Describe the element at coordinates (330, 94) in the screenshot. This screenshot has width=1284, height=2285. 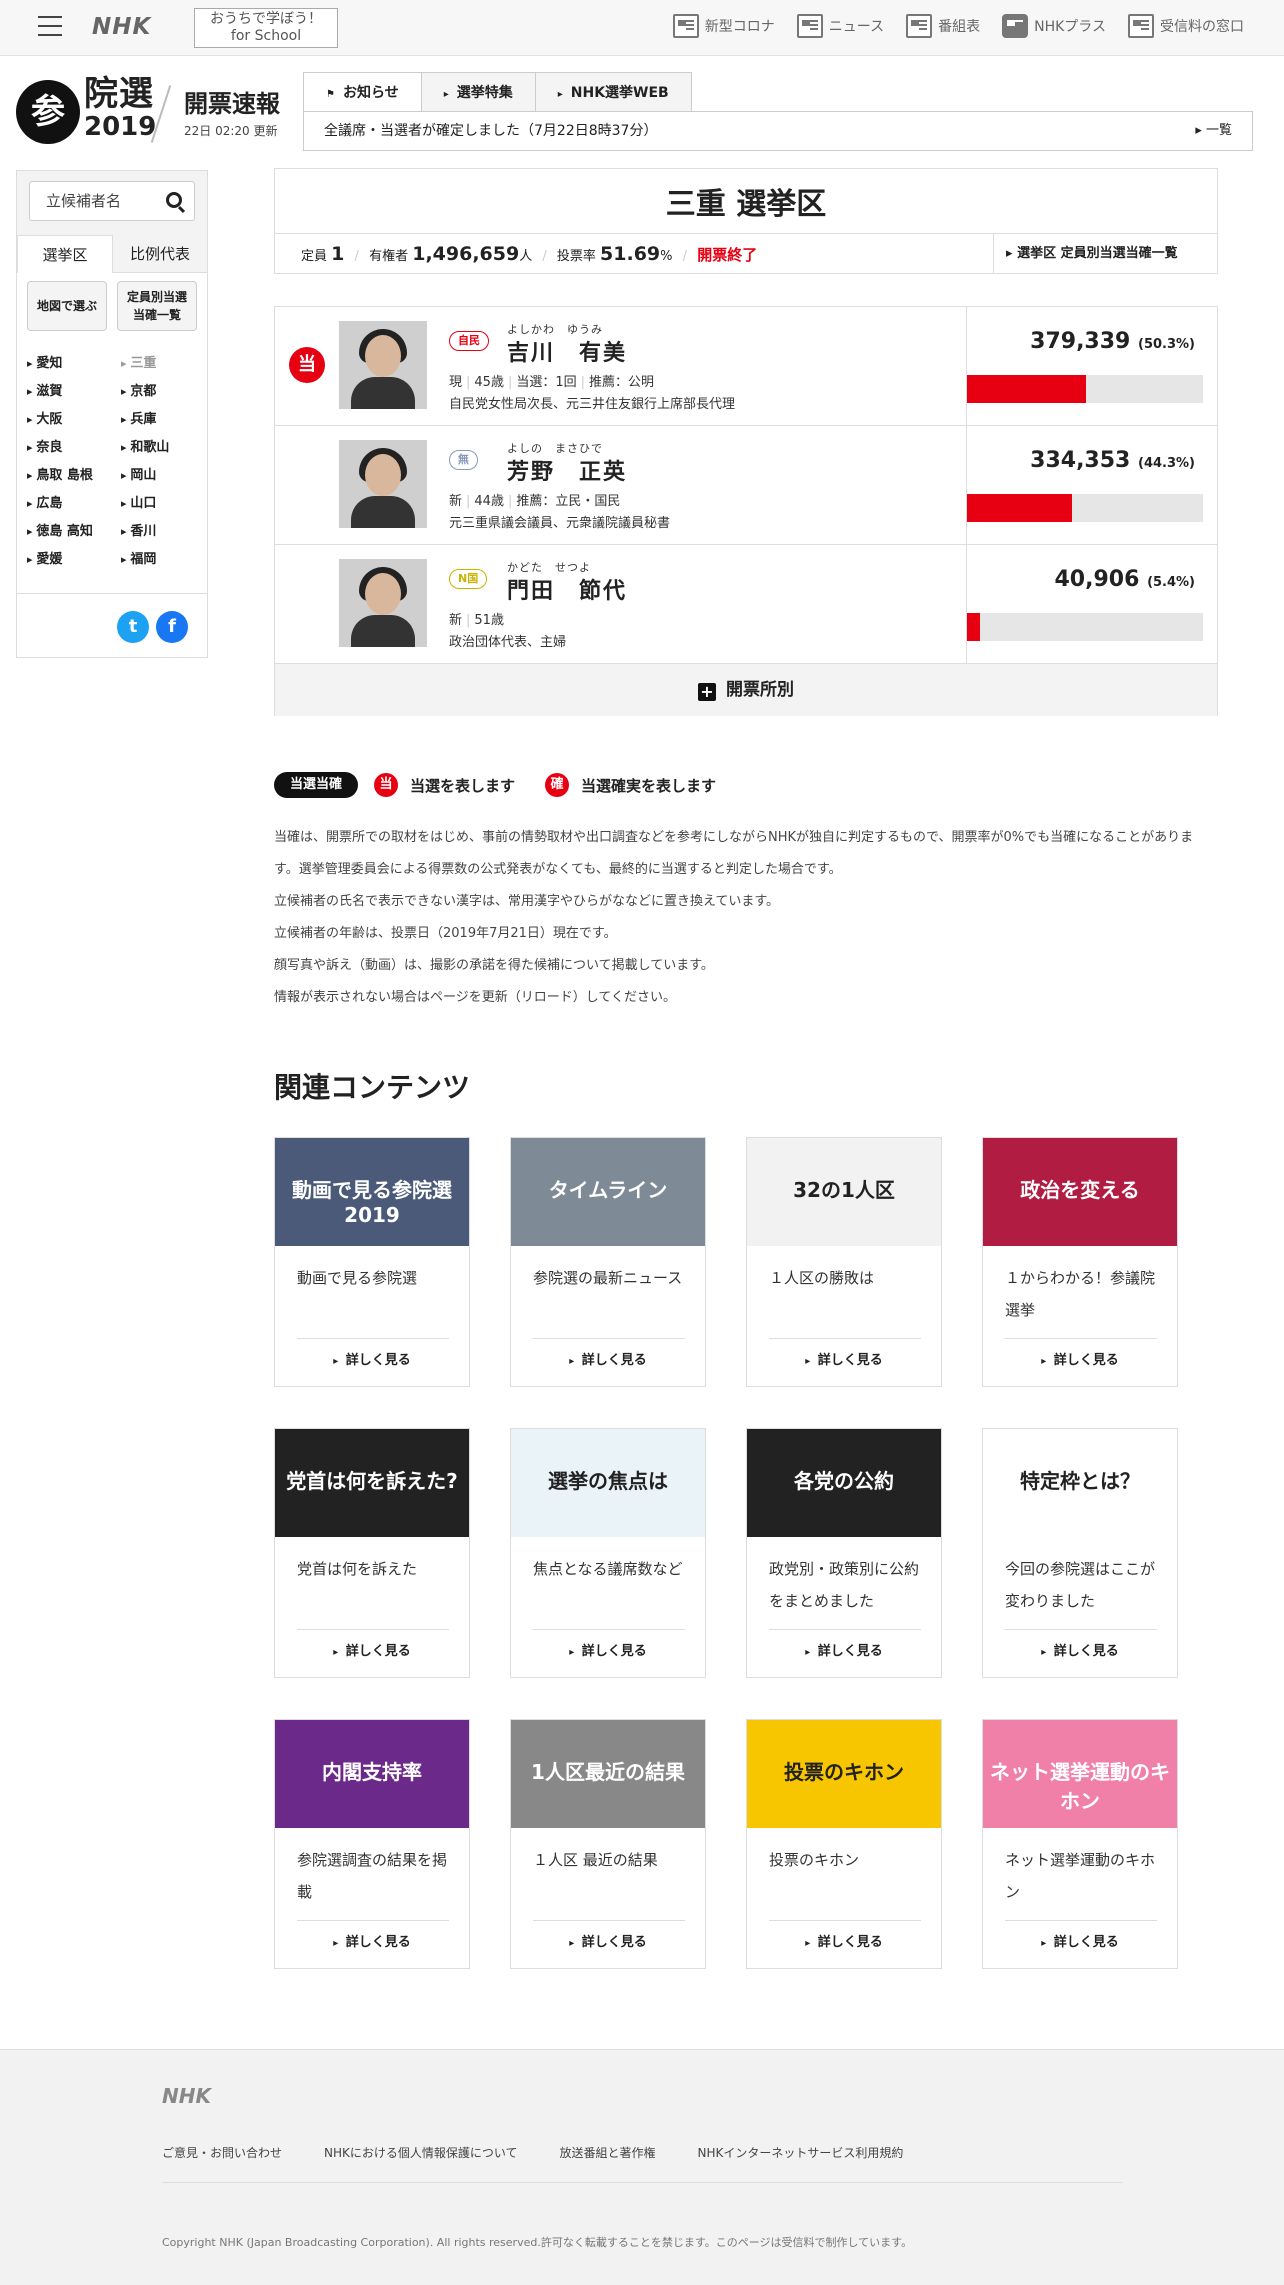
I see `flag-icon: ⚑` at that location.